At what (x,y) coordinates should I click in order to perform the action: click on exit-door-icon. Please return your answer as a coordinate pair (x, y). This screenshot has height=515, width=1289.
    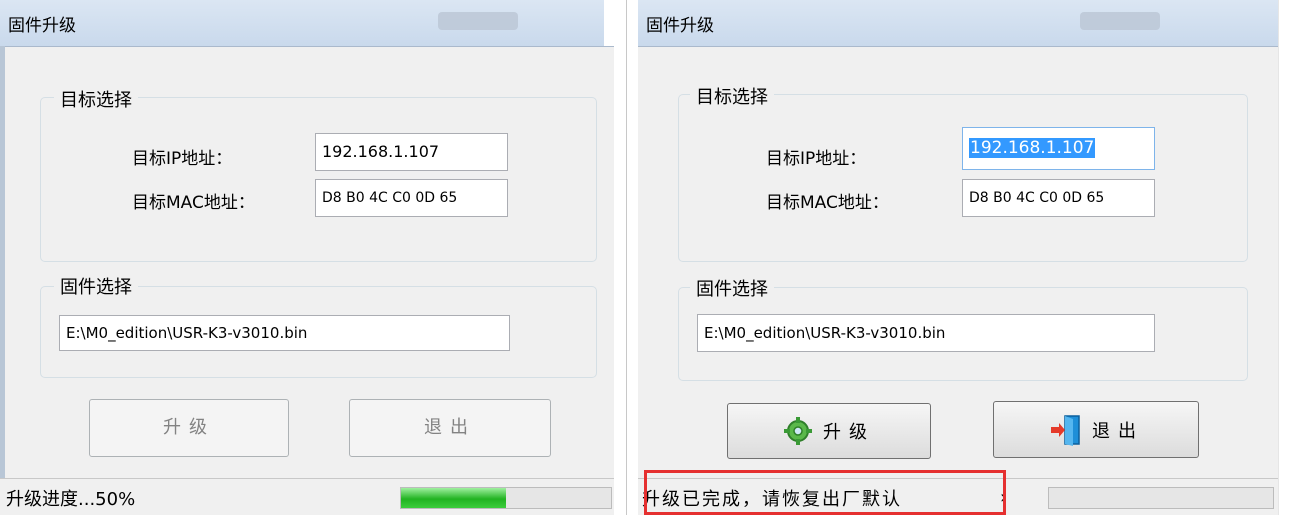
    Looking at the image, I should click on (1065, 430).